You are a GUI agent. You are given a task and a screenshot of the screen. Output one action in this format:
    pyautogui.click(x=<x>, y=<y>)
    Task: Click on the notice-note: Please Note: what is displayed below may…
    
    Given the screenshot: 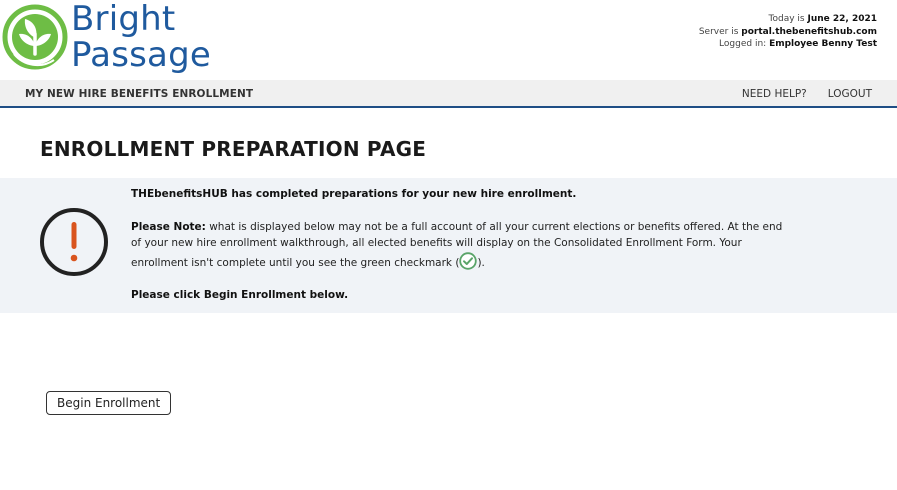 What is the action you would take?
    pyautogui.click(x=461, y=245)
    